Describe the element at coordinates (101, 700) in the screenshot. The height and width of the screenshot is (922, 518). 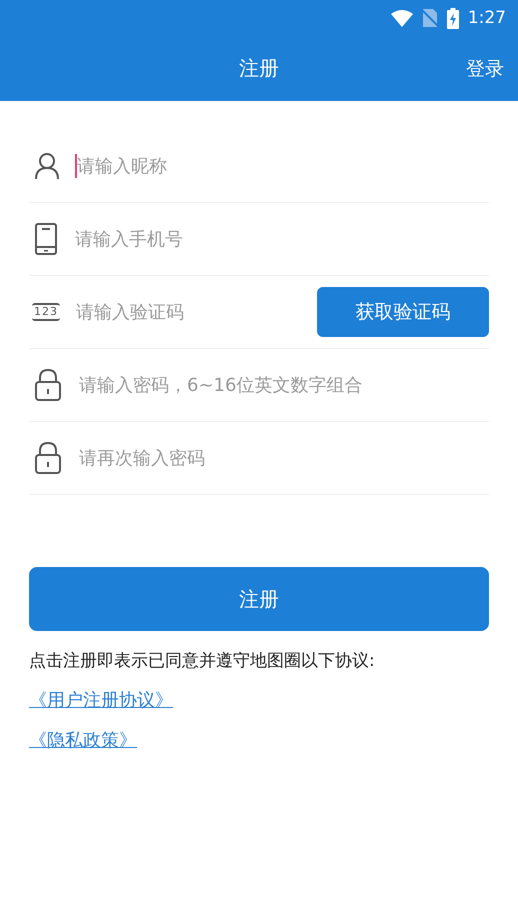
I see `agreement-link: 《用户注册协议》` at that location.